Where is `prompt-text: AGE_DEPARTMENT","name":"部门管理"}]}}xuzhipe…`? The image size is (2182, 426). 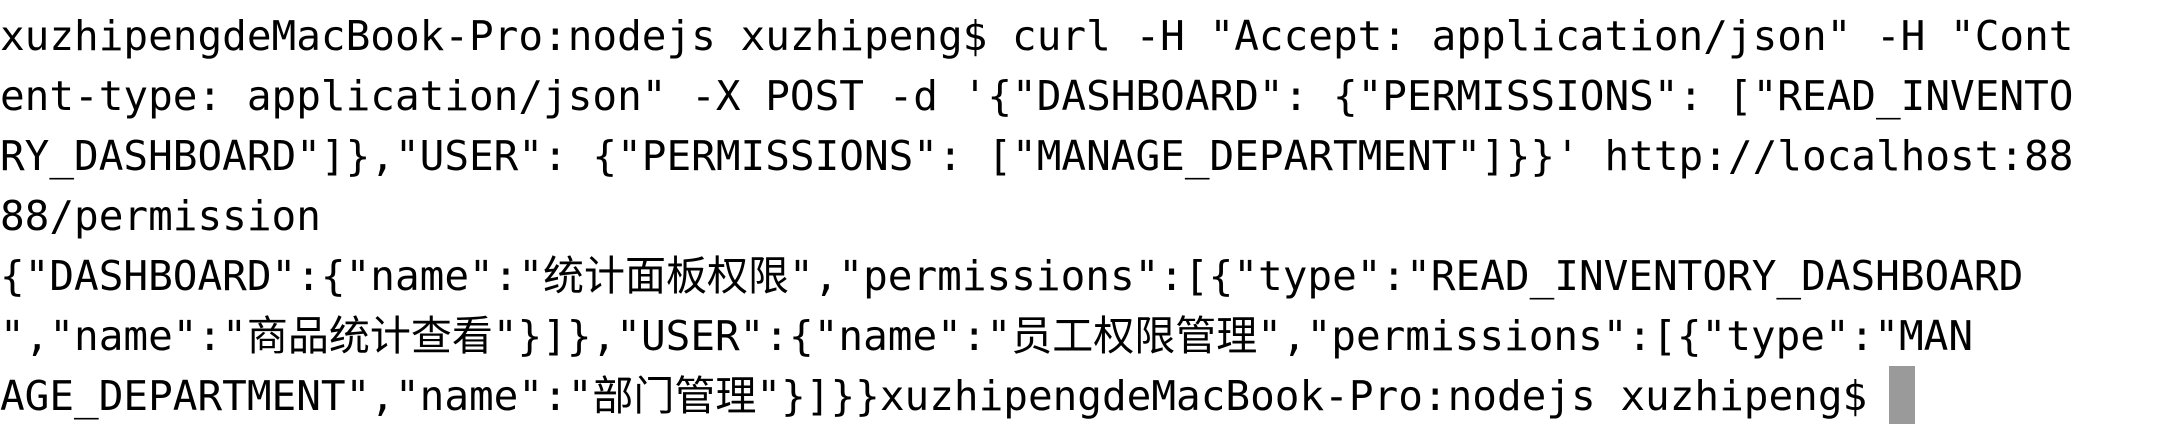 prompt-text: AGE_DEPARTMENT","name":"部门管理"}]}}xuzhipe… is located at coordinates (934, 396).